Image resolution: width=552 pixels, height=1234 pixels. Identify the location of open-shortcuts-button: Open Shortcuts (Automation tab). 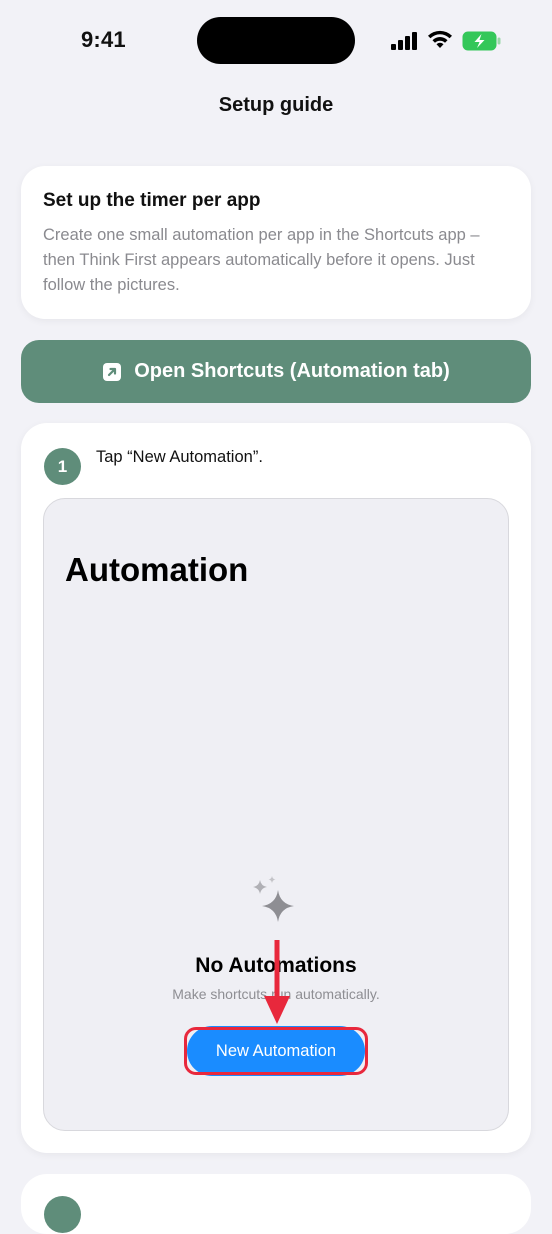
(276, 371).